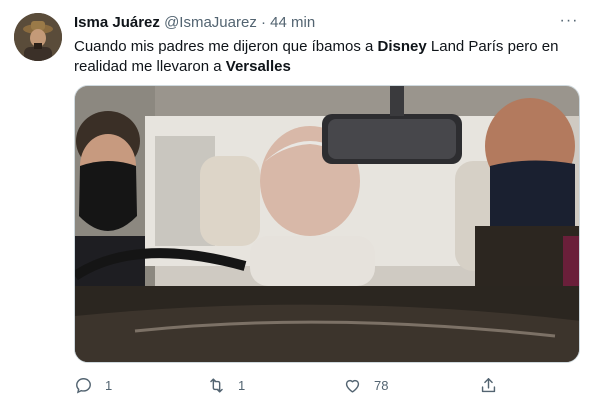  I want to click on reply-icon, so click(83, 385).